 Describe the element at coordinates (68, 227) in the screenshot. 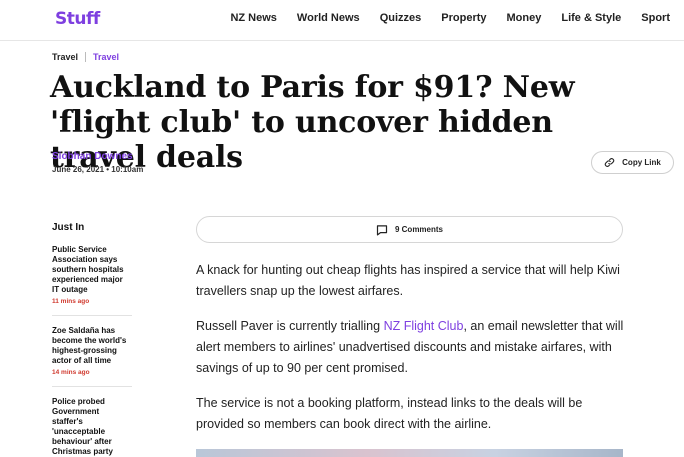

I see `just-in-title: Just In` at that location.